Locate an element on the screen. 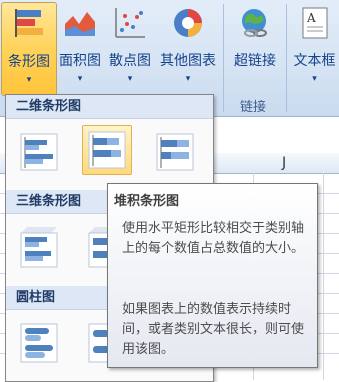 The width and height of the screenshot is (339, 382). hyperlink-icon is located at coordinates (254, 23).